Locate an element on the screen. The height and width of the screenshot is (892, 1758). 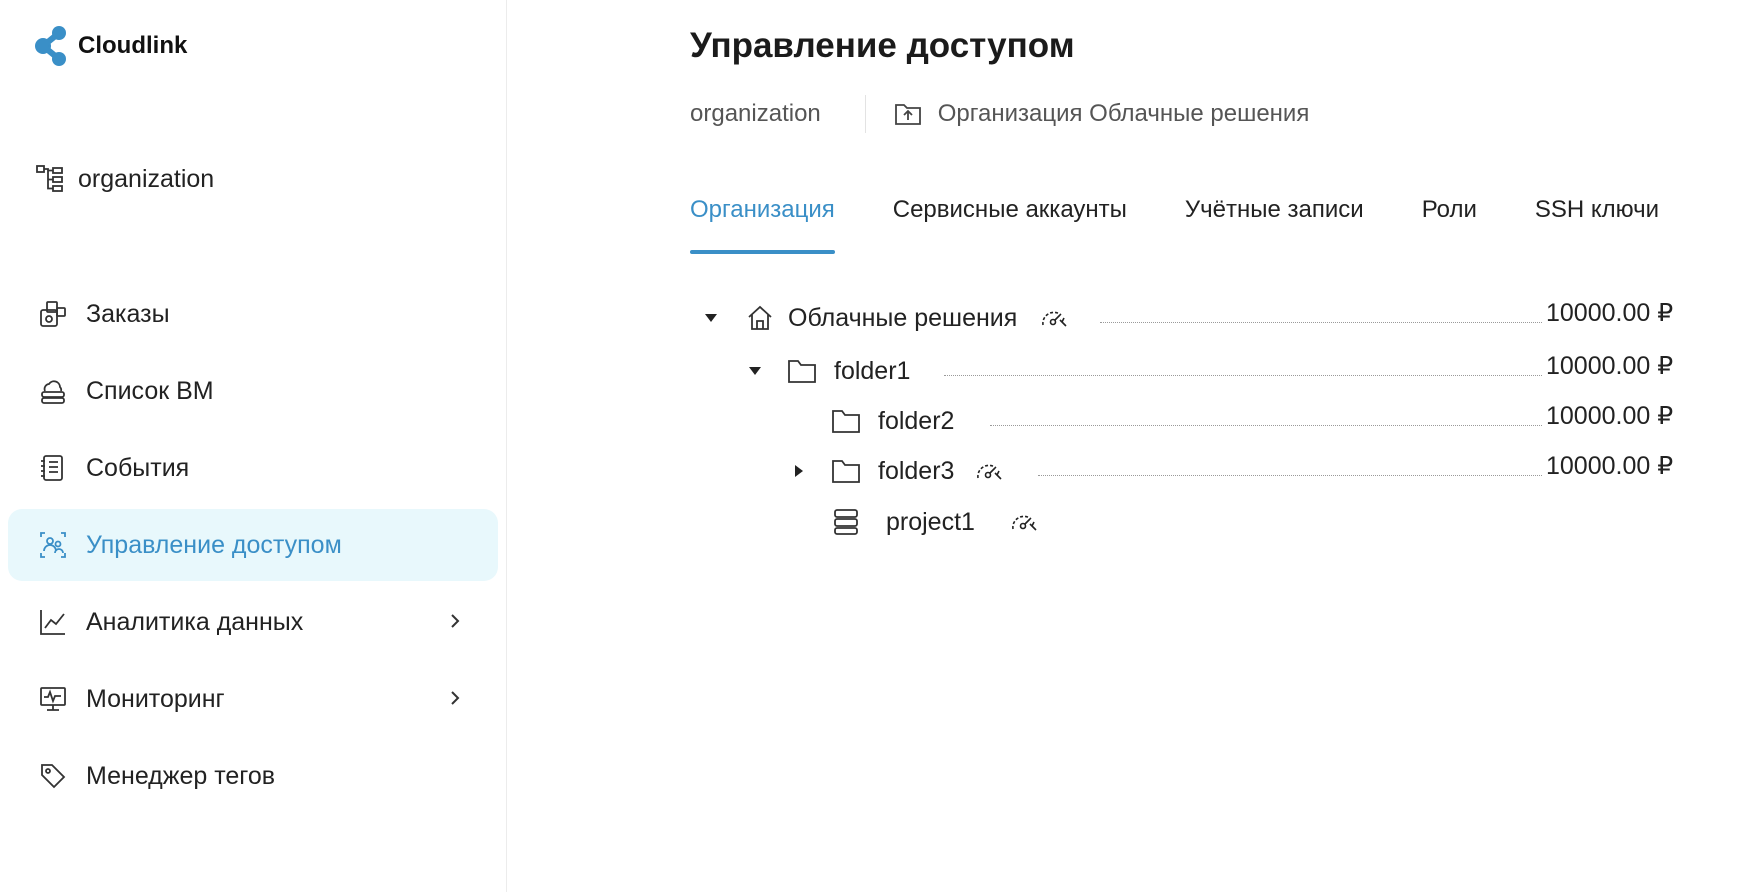
breadcrumb-divider is located at coordinates (865, 114).